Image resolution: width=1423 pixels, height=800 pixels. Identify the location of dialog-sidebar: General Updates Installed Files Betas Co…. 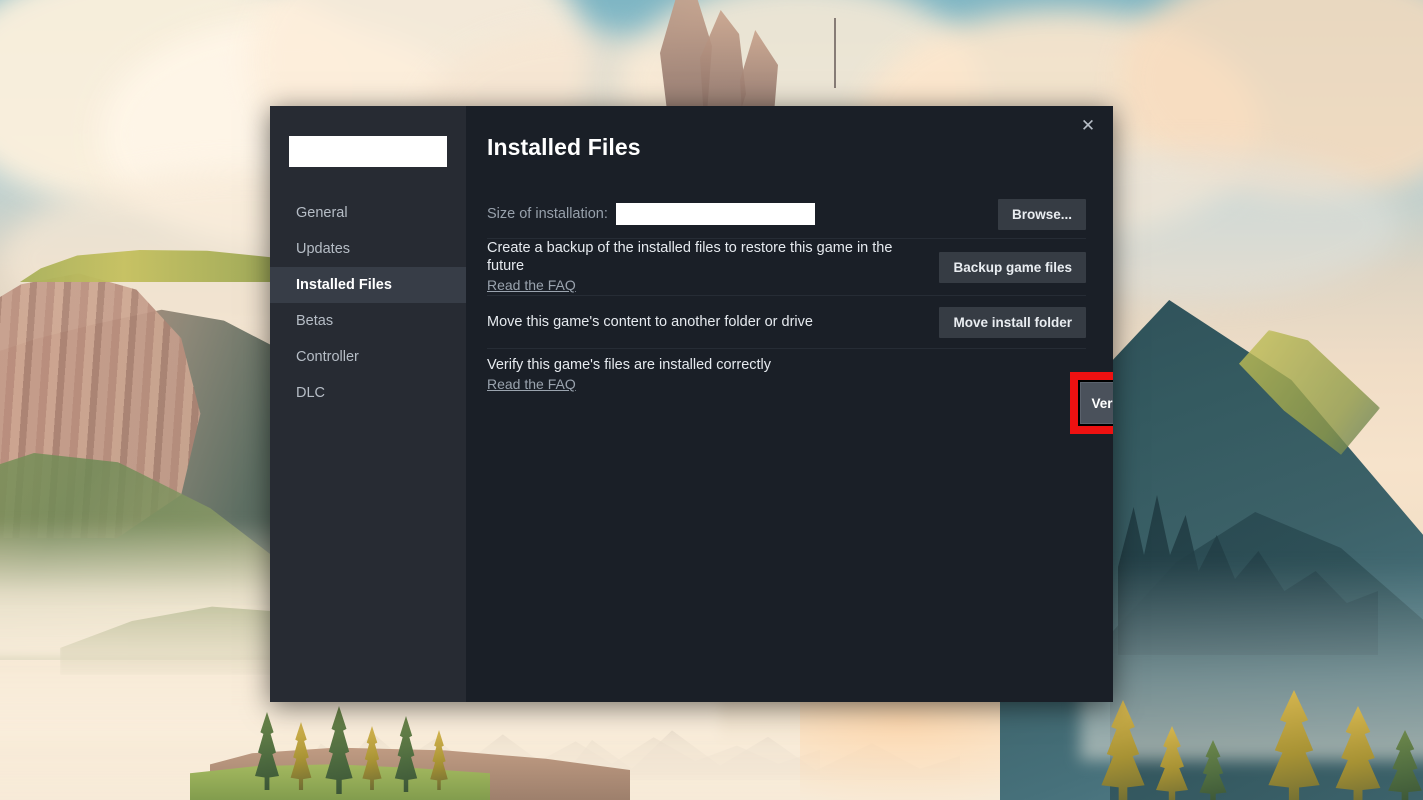
(368, 404).